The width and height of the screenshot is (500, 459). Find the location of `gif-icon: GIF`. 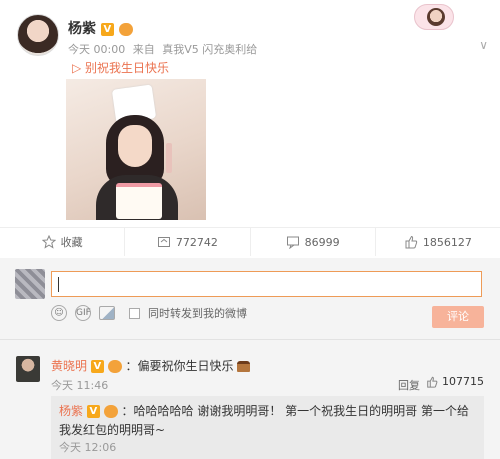

gif-icon: GIF is located at coordinates (83, 313).